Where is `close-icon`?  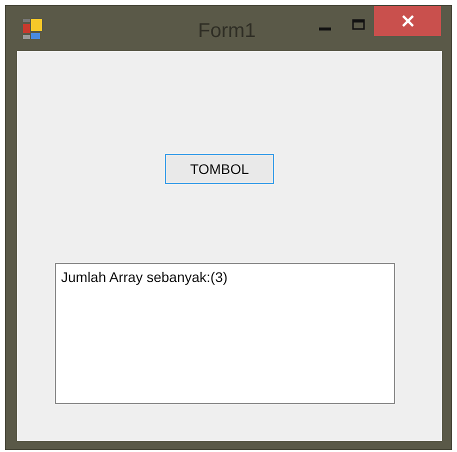 close-icon is located at coordinates (408, 21).